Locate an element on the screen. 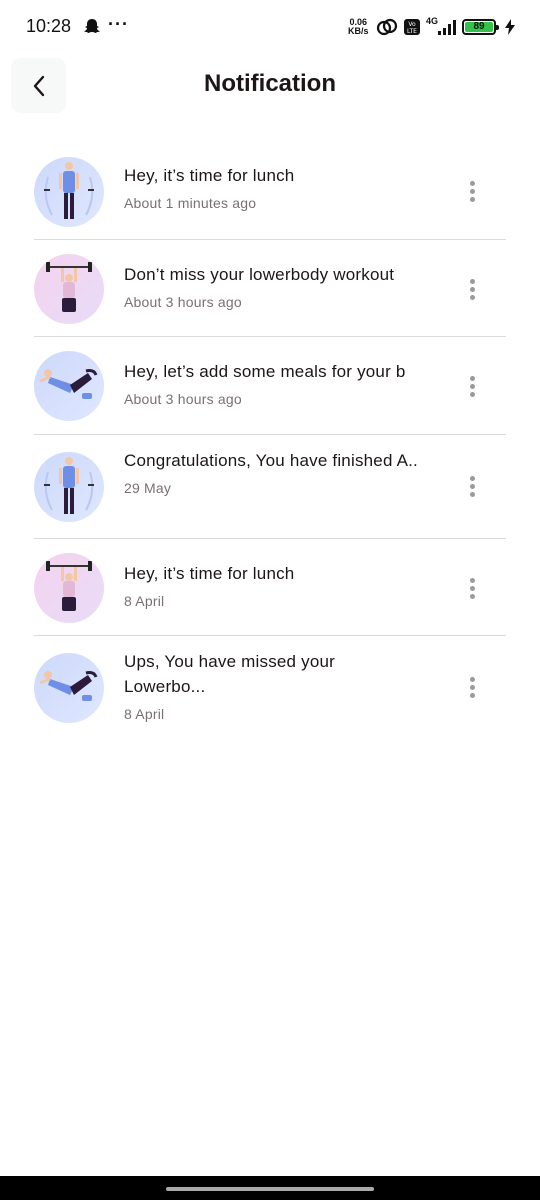  snapchat-icon is located at coordinates (92, 26).